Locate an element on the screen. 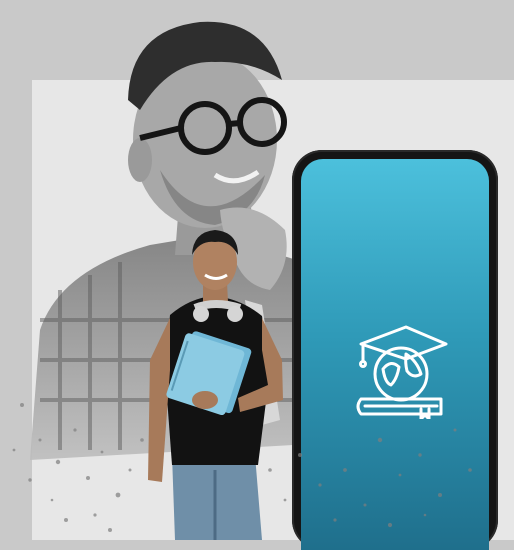  student-photo is located at coordinates (215, 385).